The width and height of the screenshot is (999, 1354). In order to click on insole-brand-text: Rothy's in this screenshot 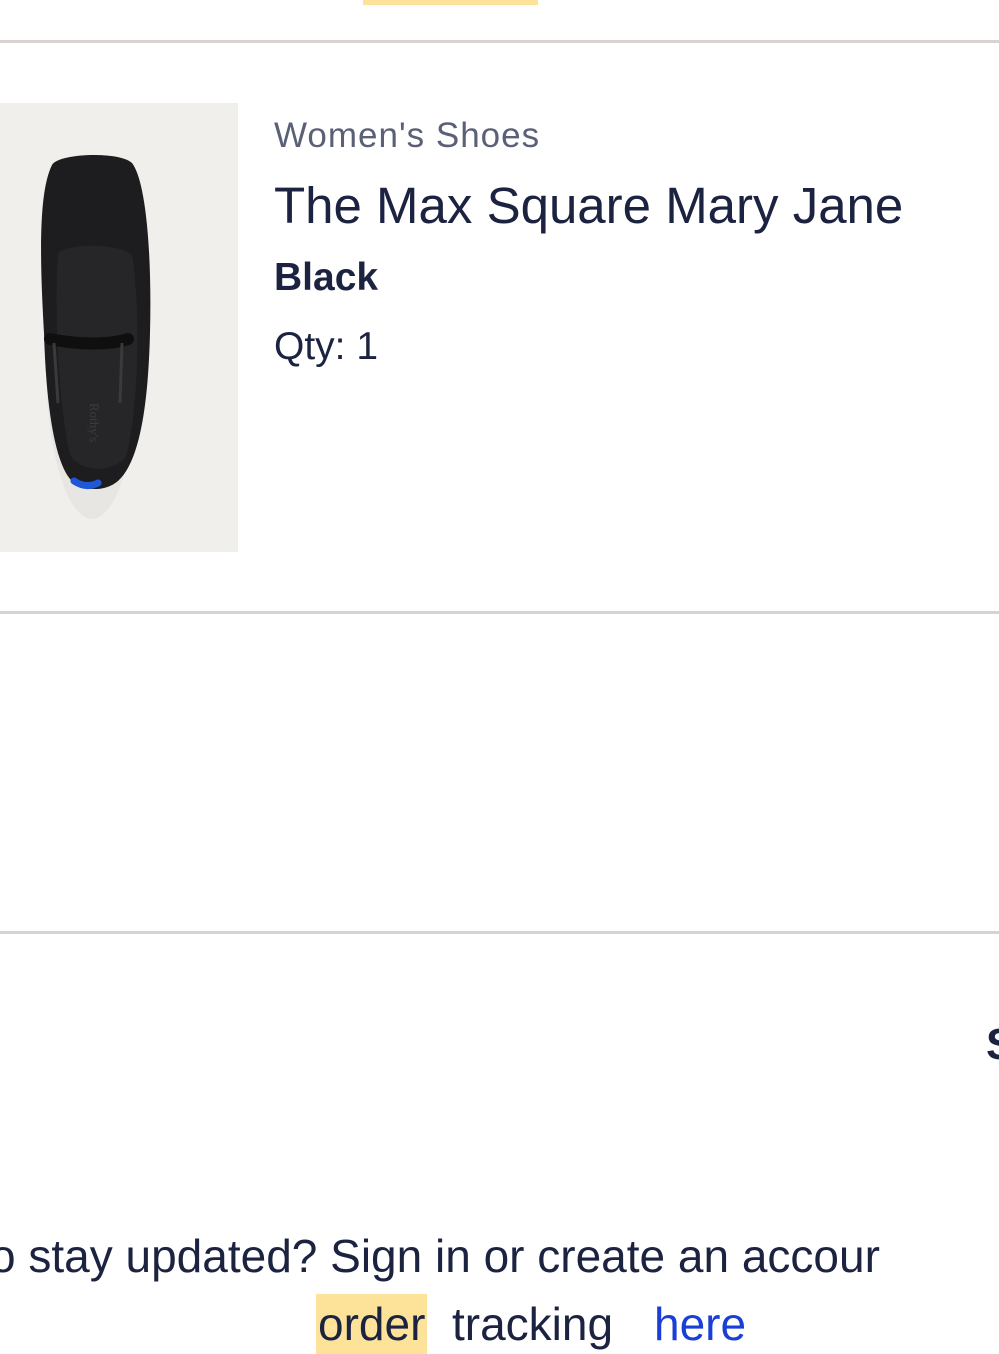, I will do `click(94, 422)`.